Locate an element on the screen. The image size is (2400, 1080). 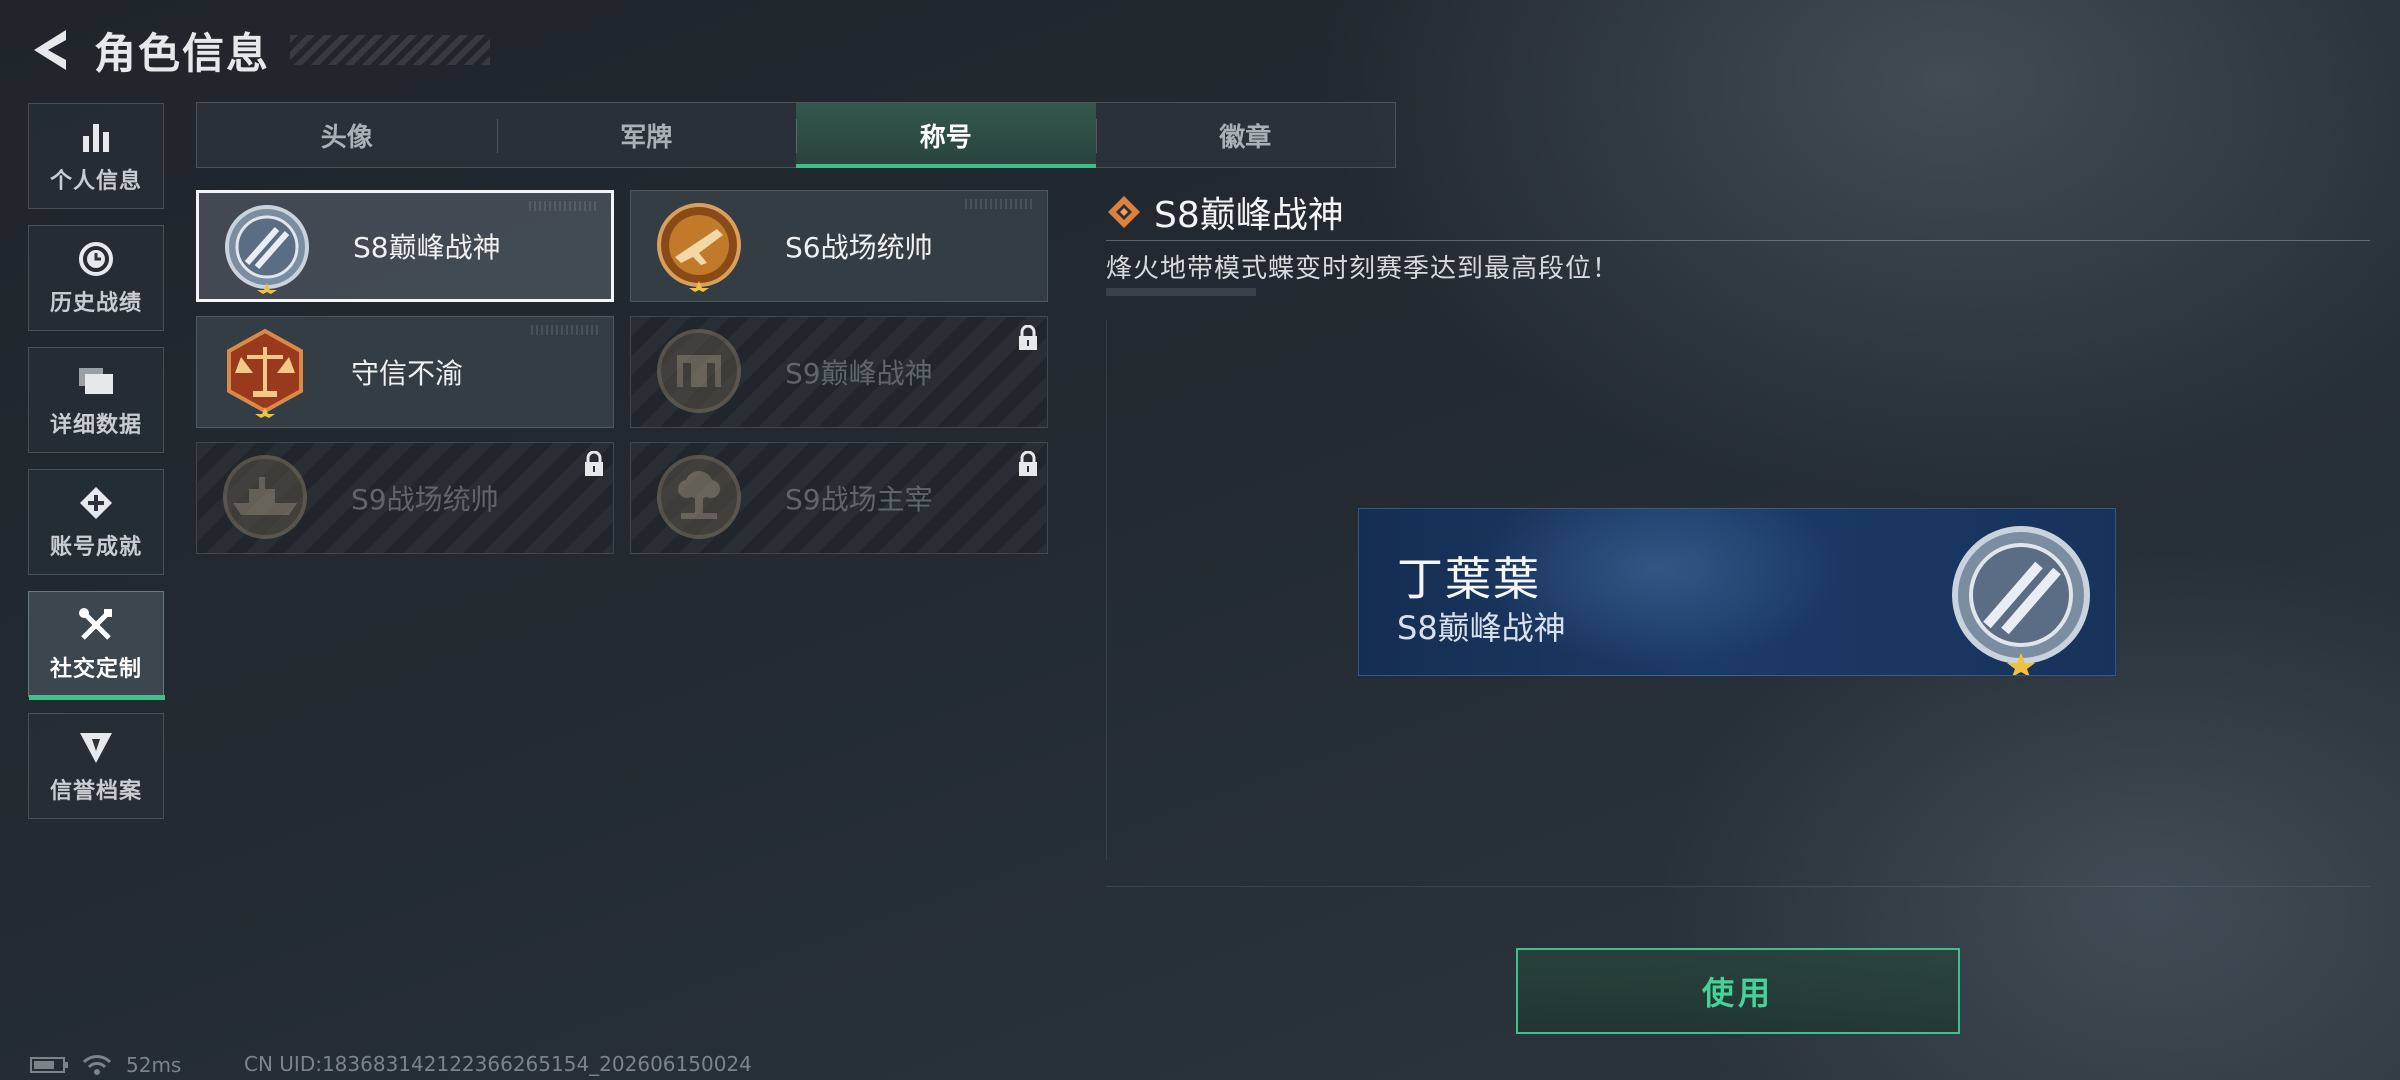
sidebar-item-personal-info: 个人信息 is located at coordinates (96, 156).